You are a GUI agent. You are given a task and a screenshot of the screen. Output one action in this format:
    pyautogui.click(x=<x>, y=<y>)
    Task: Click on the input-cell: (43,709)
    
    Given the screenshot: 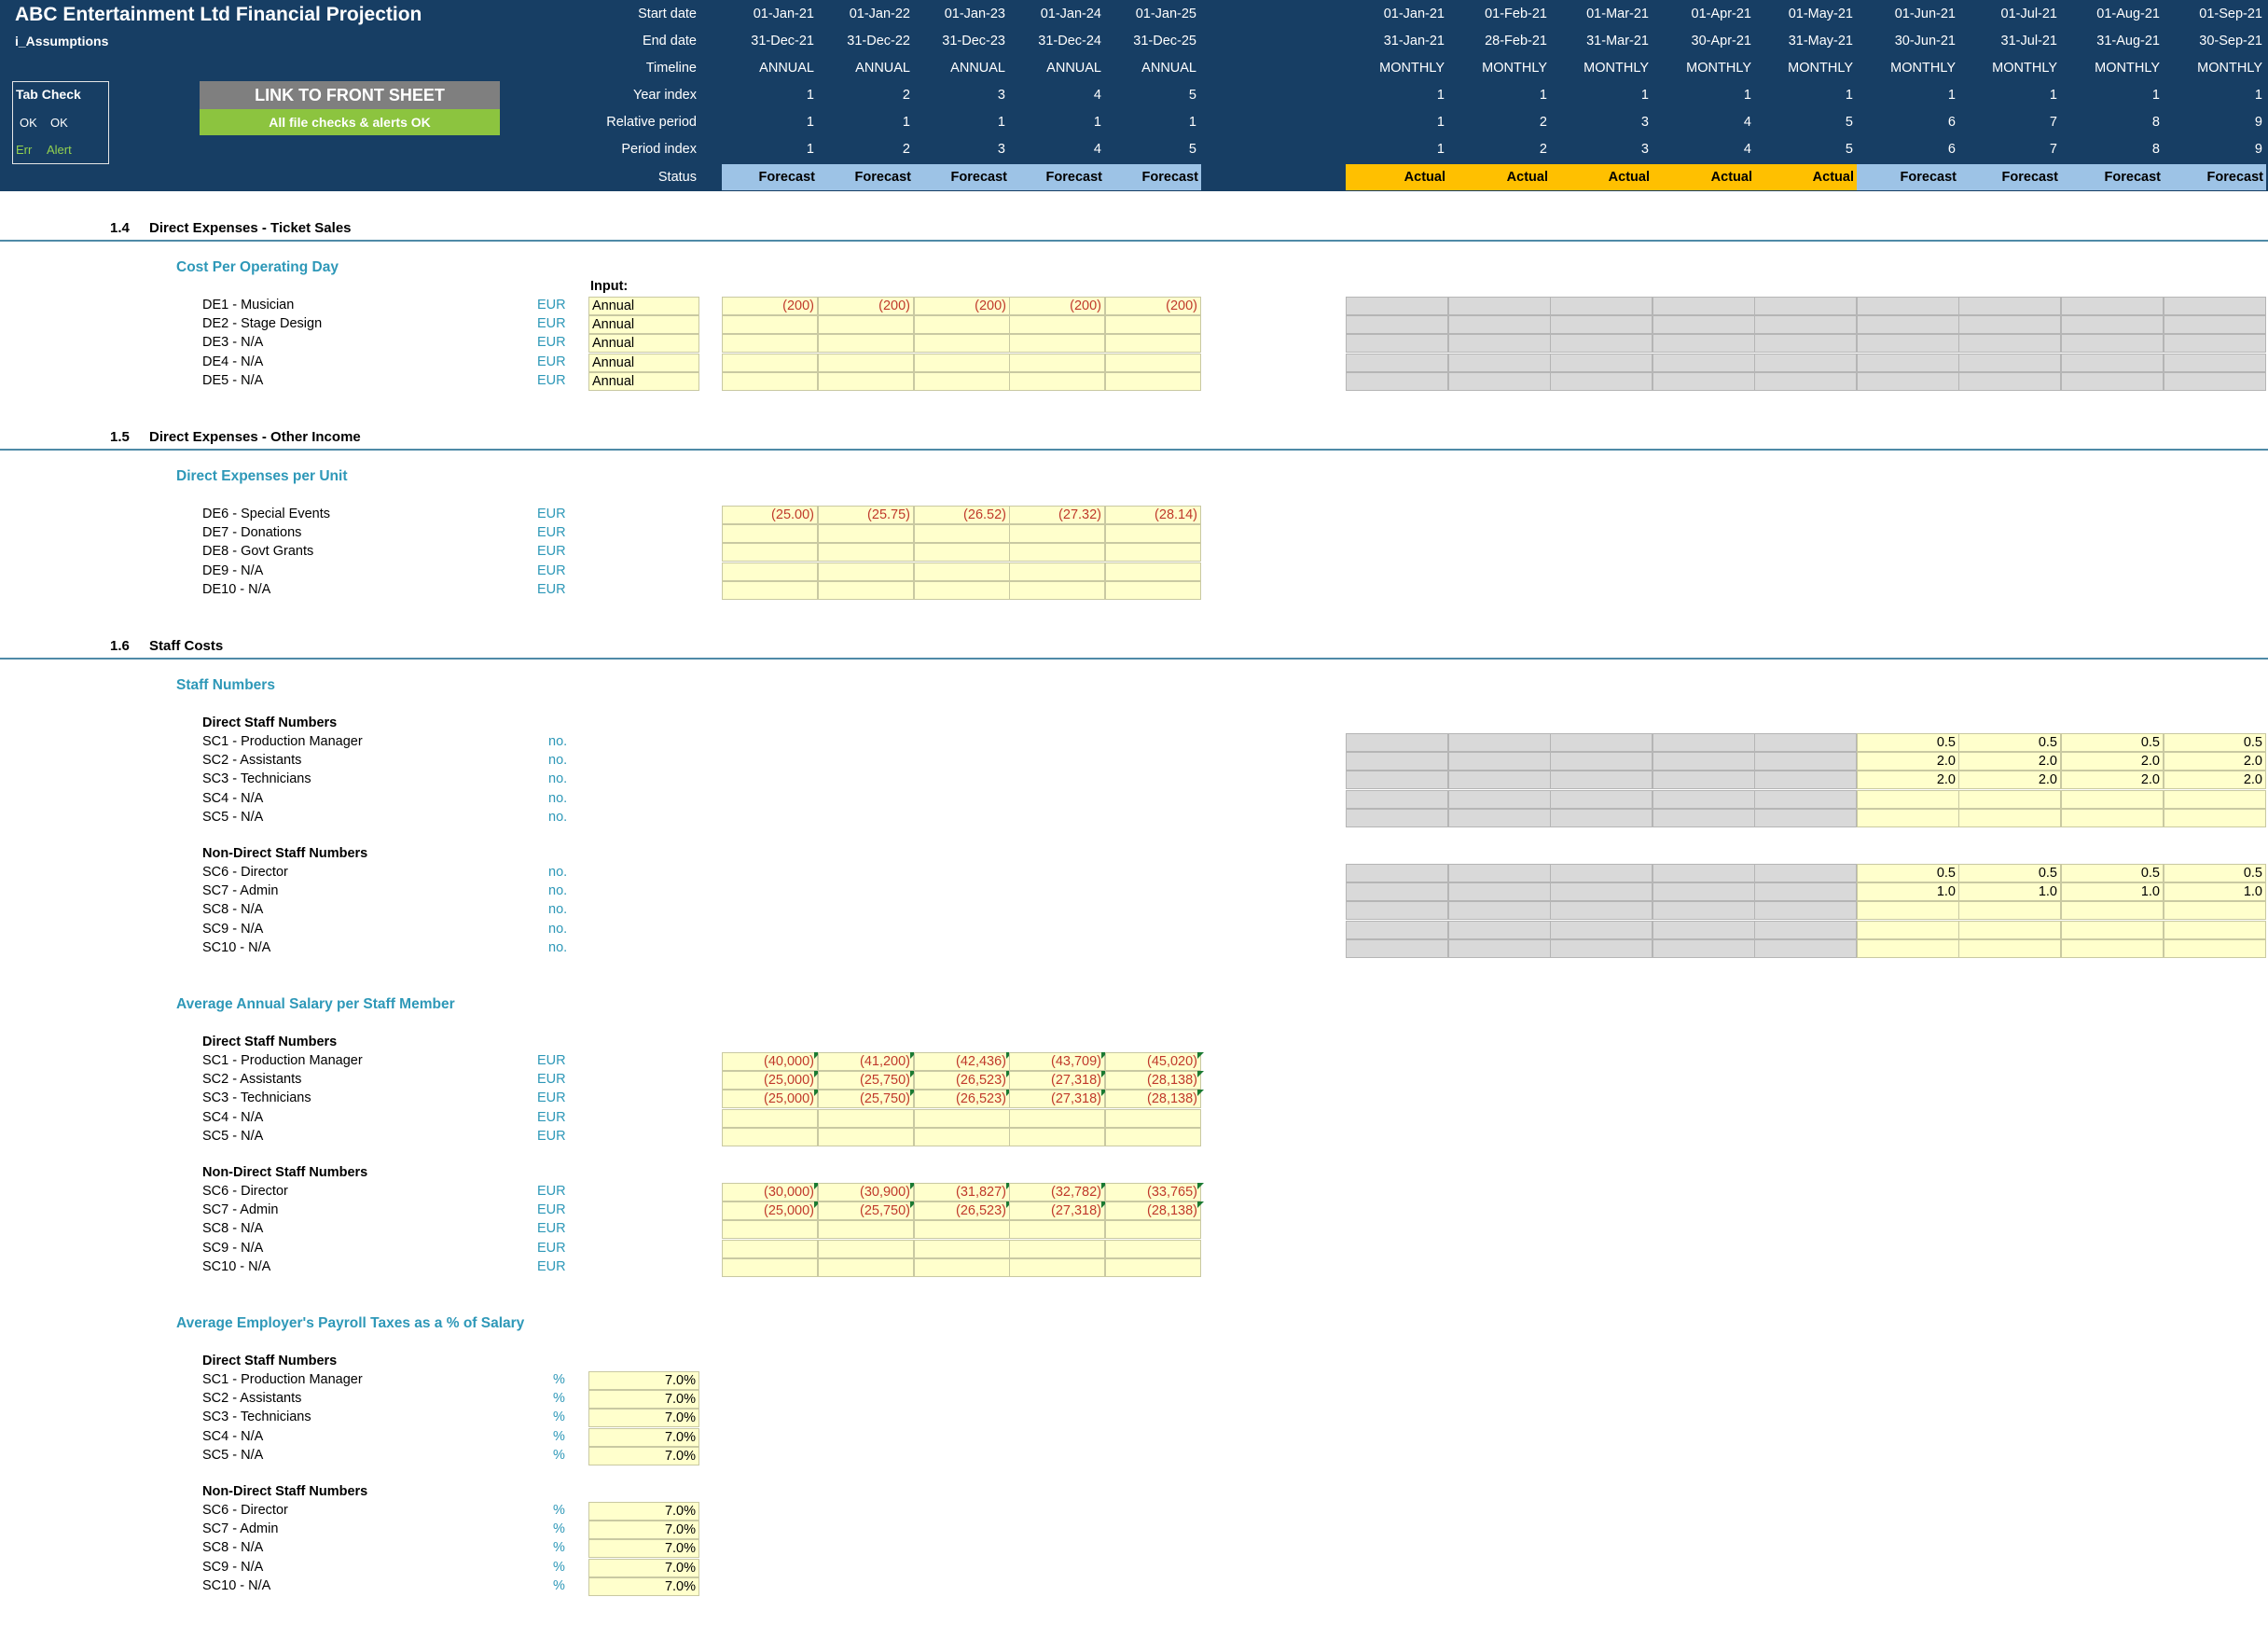 What is the action you would take?
    pyautogui.click(x=1057, y=1062)
    